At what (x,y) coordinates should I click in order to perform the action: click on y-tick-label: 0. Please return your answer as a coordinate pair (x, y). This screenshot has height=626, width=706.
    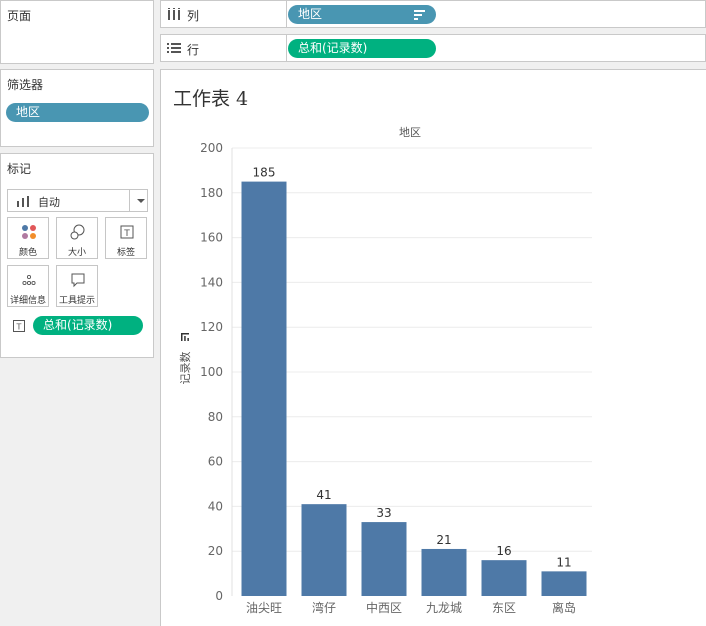
    Looking at the image, I should click on (219, 596).